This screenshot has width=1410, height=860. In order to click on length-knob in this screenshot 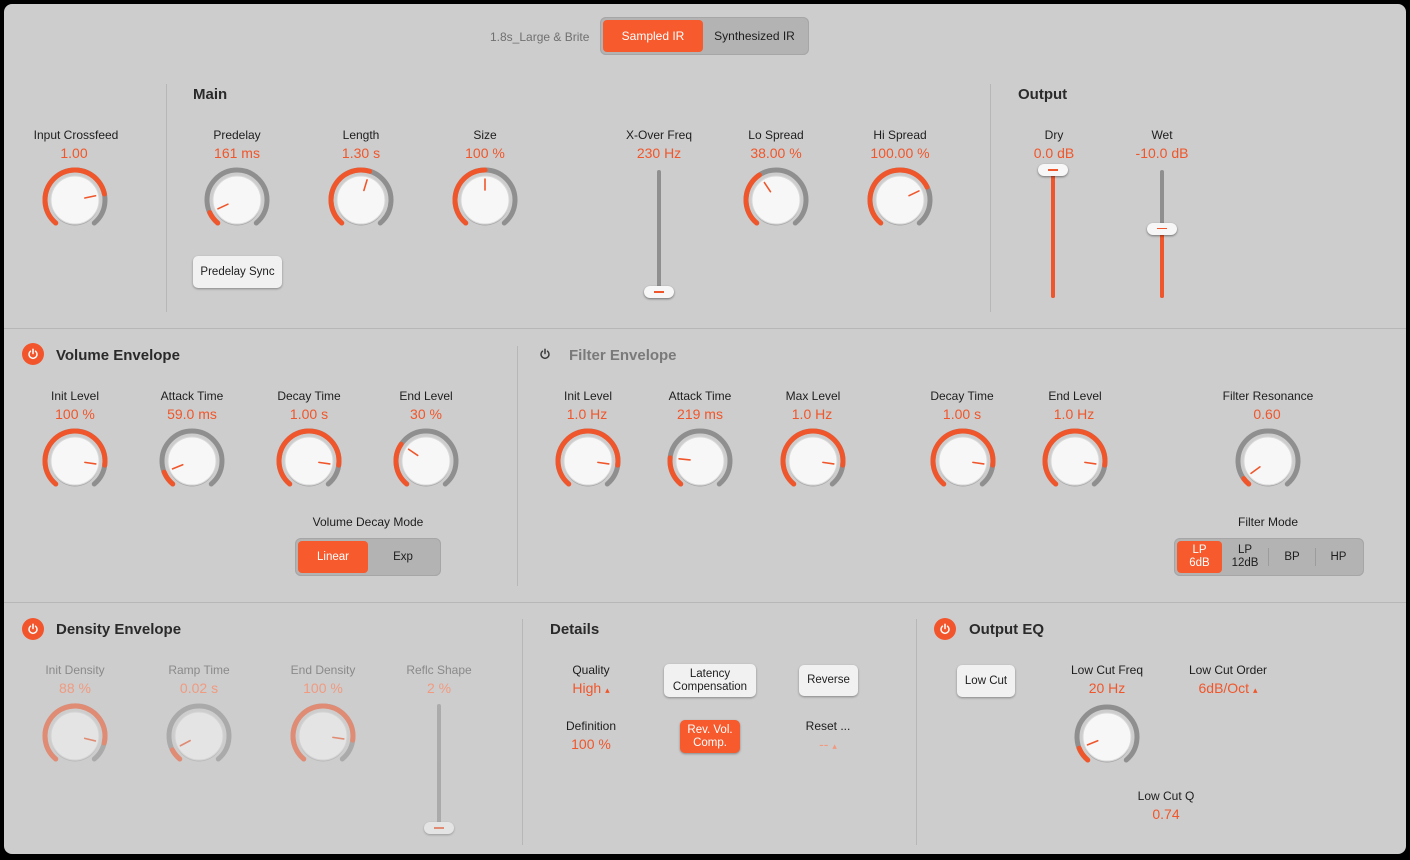, I will do `click(361, 200)`.